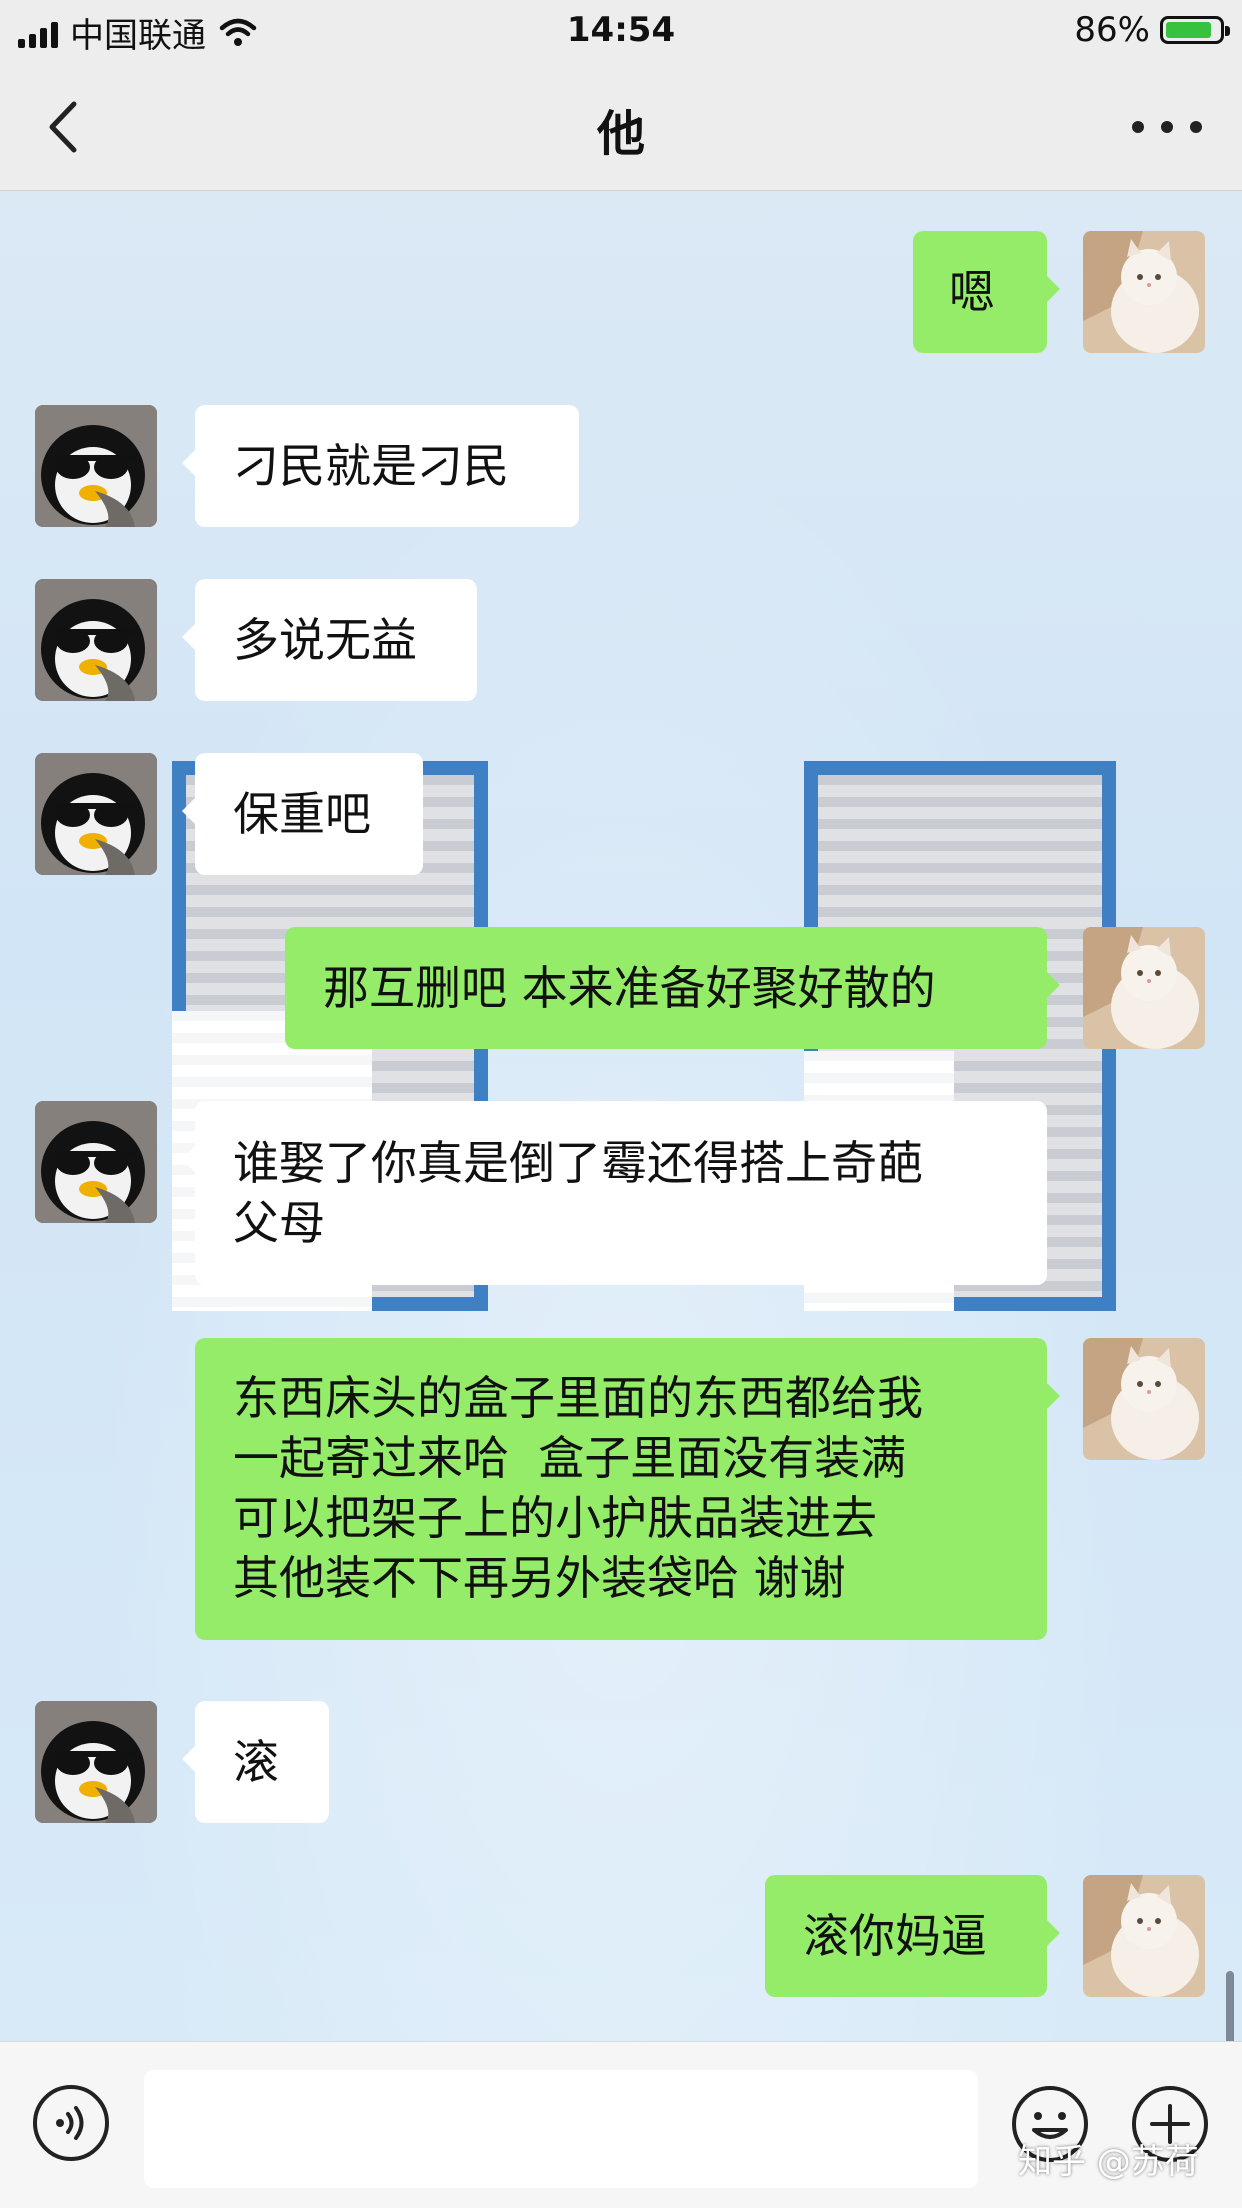 The width and height of the screenshot is (1242, 2208). I want to click on battery-fill, so click(1188, 30).